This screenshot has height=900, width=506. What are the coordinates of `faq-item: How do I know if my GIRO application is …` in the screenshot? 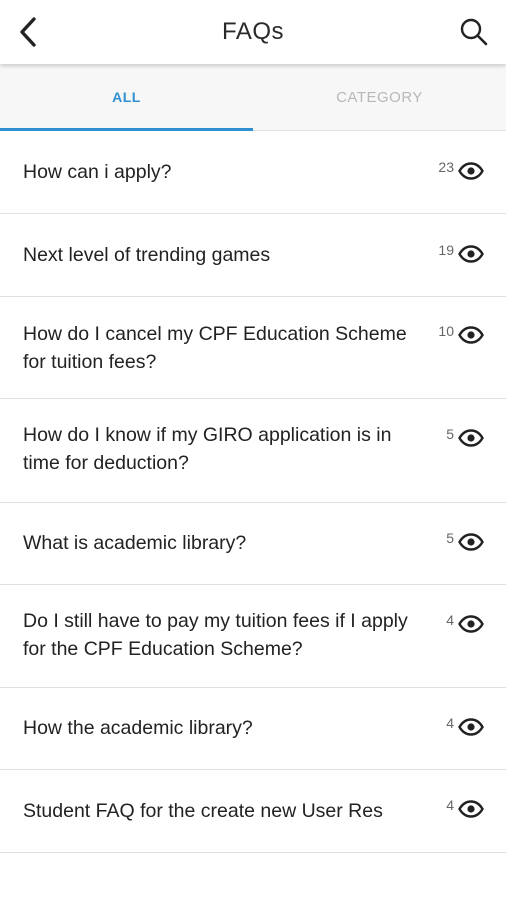 It's located at (253, 451).